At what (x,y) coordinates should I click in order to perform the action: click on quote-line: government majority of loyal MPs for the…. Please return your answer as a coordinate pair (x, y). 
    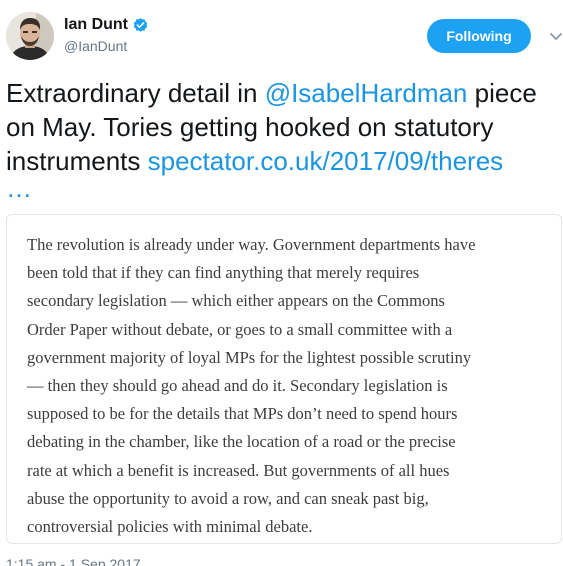
    Looking at the image, I should click on (249, 357).